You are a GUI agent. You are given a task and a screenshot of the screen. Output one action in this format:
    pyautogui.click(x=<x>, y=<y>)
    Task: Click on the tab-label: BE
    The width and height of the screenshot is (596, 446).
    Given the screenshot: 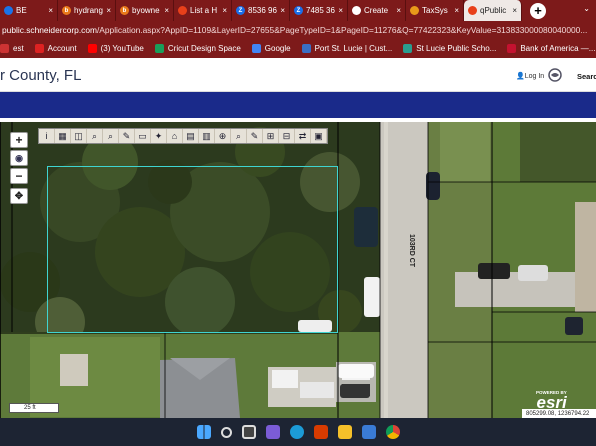 What is the action you would take?
    pyautogui.click(x=21, y=10)
    